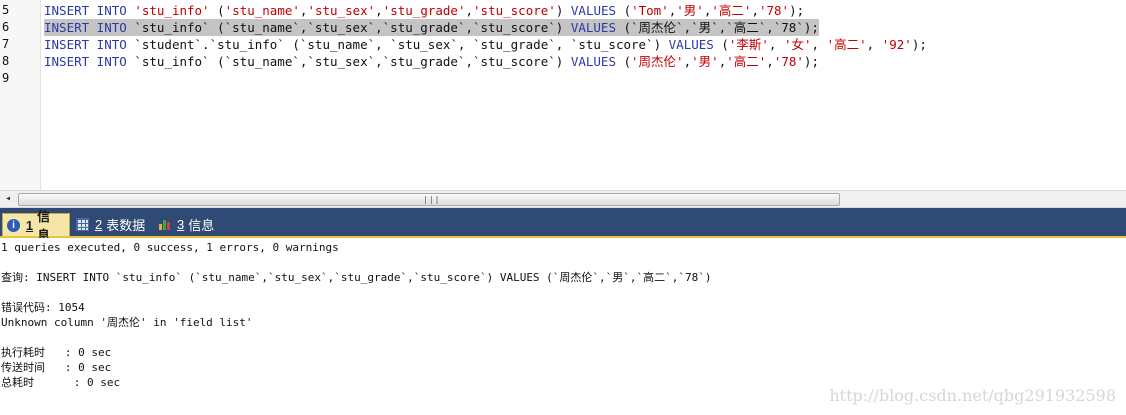 The width and height of the screenshot is (1126, 415). What do you see at coordinates (20, 95) in the screenshot?
I see `line-number-gutter: 5 6 7 8 9` at bounding box center [20, 95].